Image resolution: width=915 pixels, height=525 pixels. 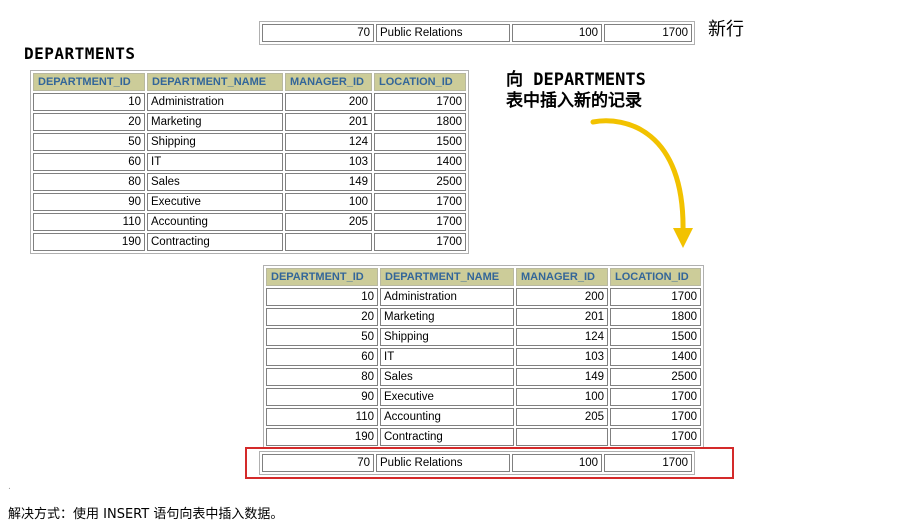 I want to click on new-row-label: 新行, so click(x=726, y=29).